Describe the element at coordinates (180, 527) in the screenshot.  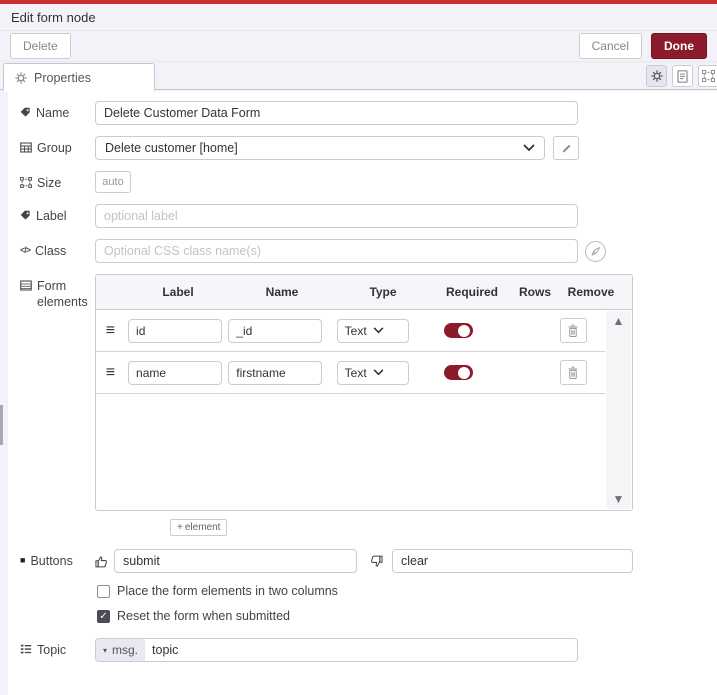
I see `plus-icon: +` at that location.